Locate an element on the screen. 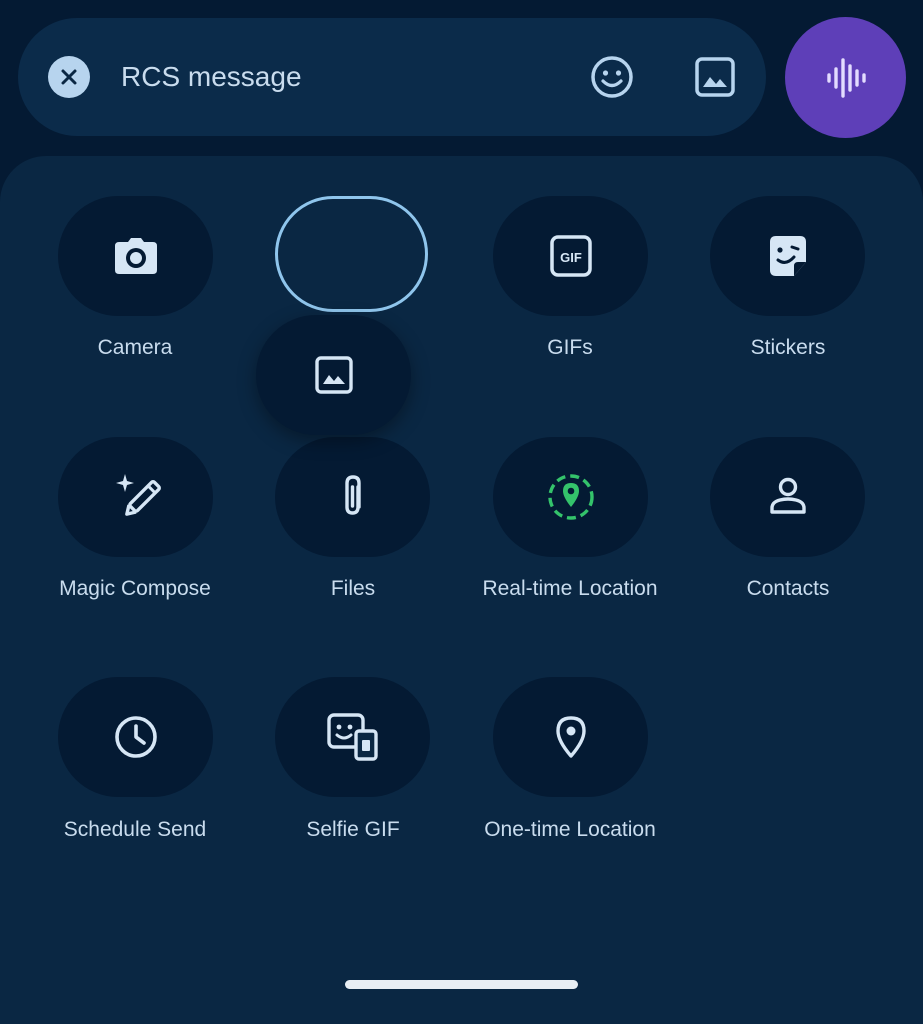  selfie-gif-icon is located at coordinates (353, 737).